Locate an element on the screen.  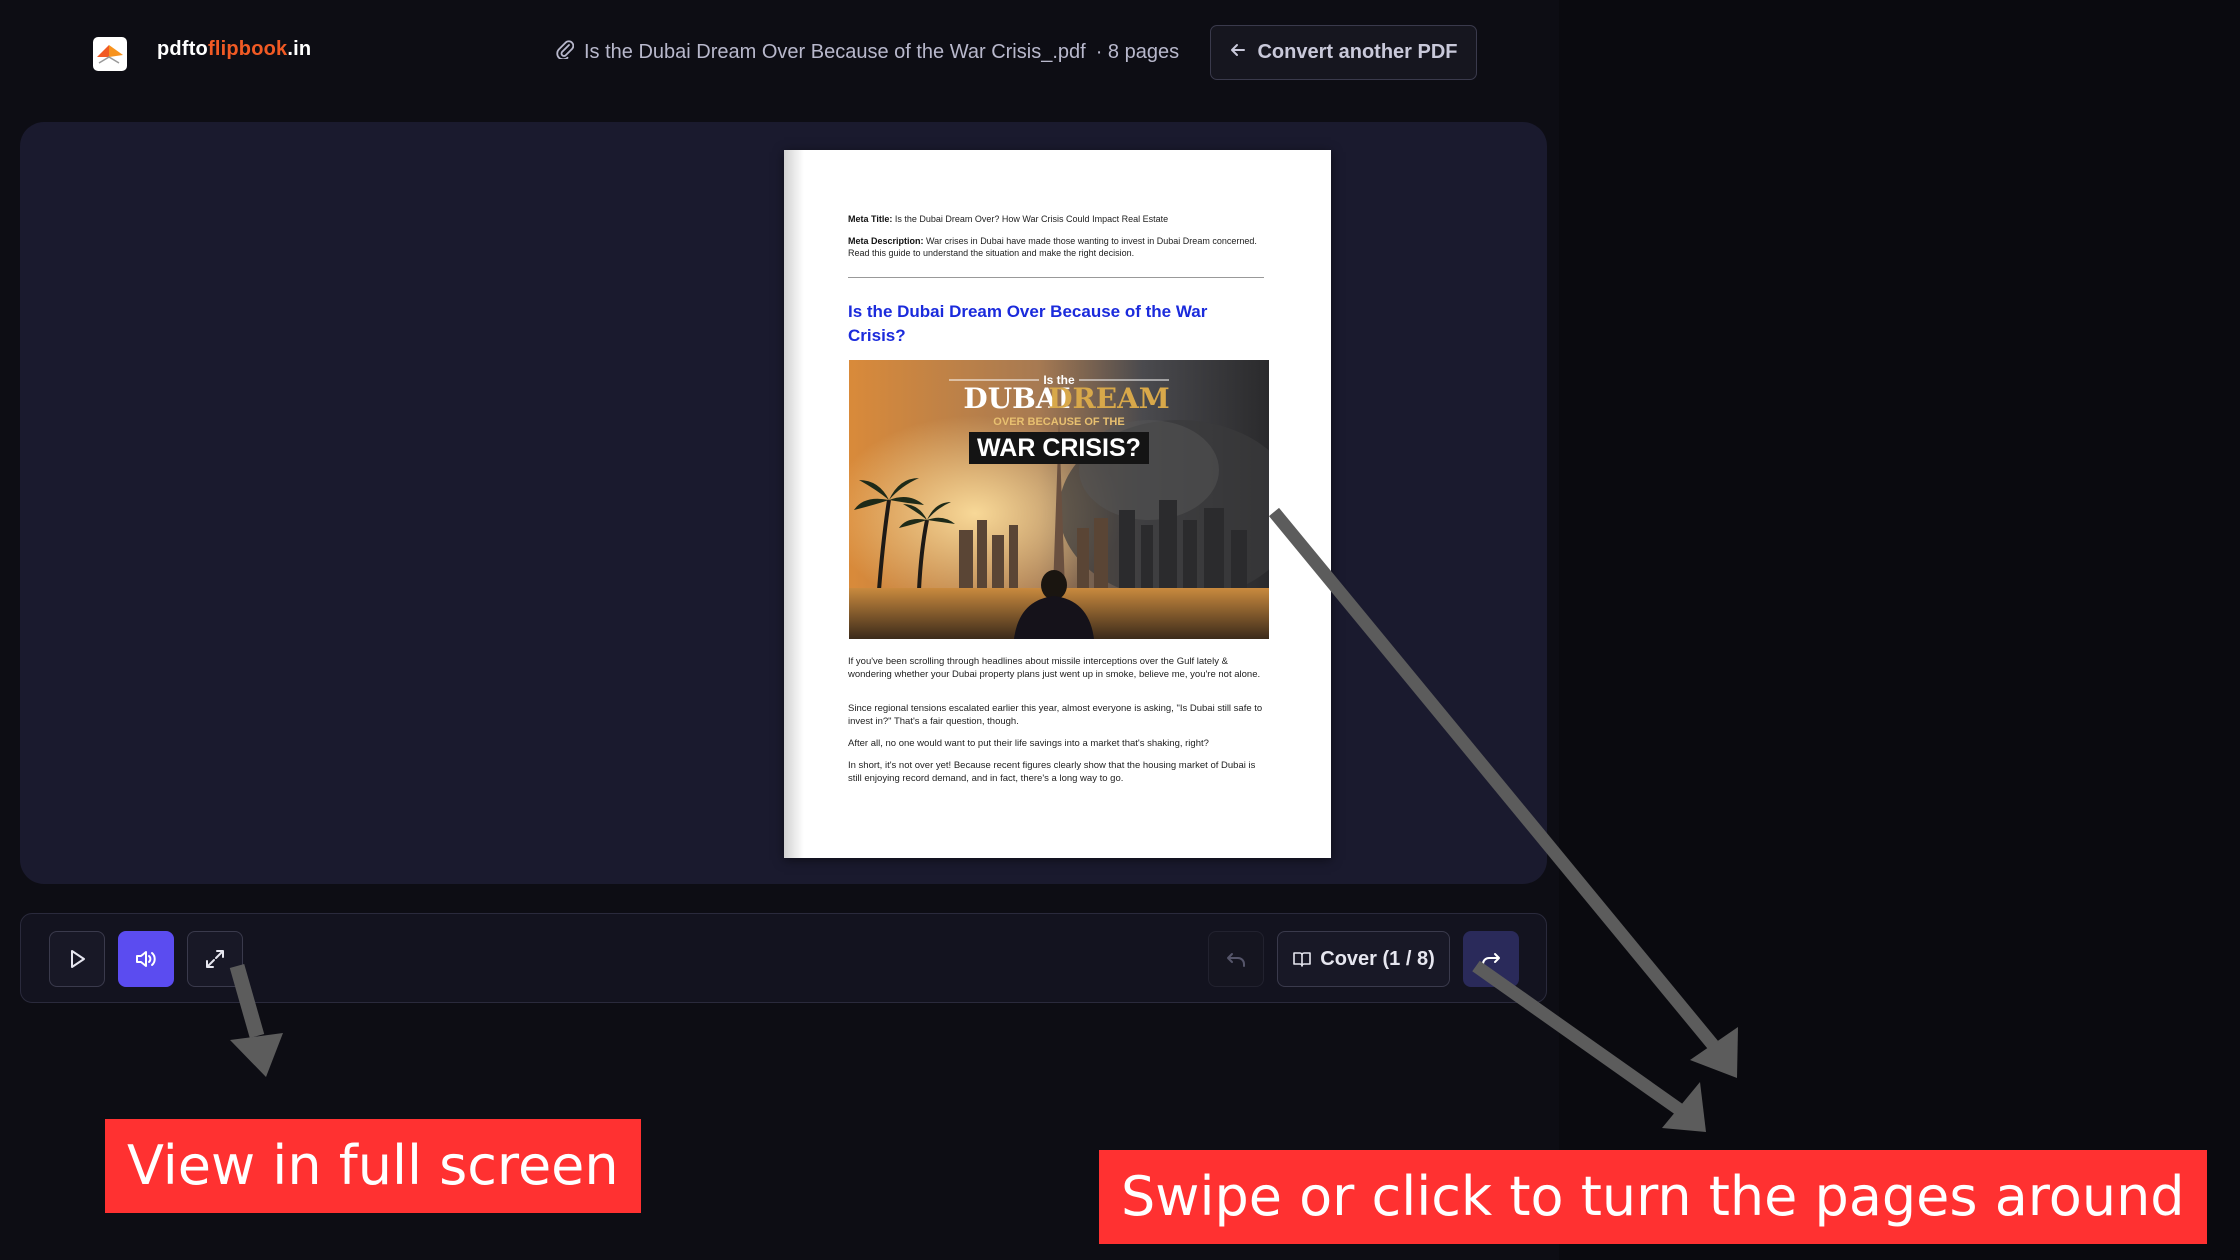
swipe-callout: Swipe or click to turn the pages around is located at coordinates (1653, 1197).